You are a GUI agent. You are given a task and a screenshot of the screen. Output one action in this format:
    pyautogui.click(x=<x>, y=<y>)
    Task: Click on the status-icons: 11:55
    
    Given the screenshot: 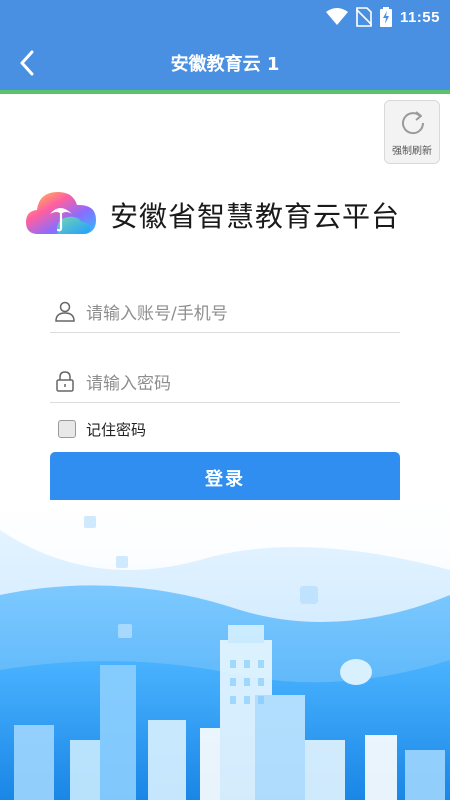 What is the action you would take?
    pyautogui.click(x=382, y=17)
    